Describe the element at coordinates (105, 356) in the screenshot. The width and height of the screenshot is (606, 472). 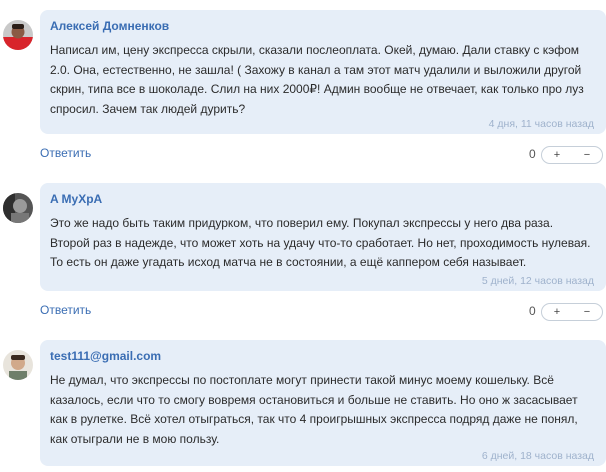
I see `comment-author: test111@gmail.com` at that location.